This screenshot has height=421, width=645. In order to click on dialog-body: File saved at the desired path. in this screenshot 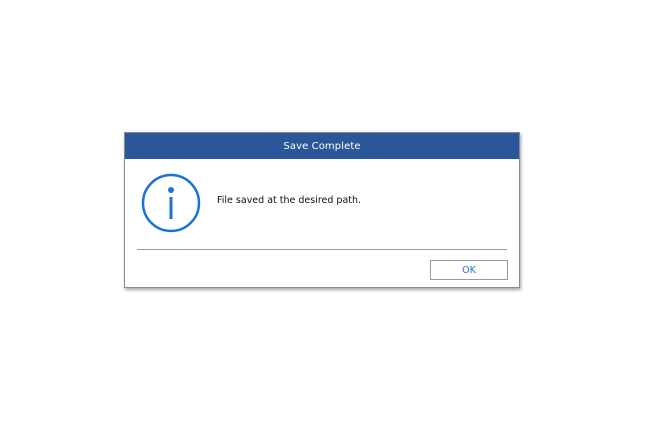, I will do `click(322, 204)`.